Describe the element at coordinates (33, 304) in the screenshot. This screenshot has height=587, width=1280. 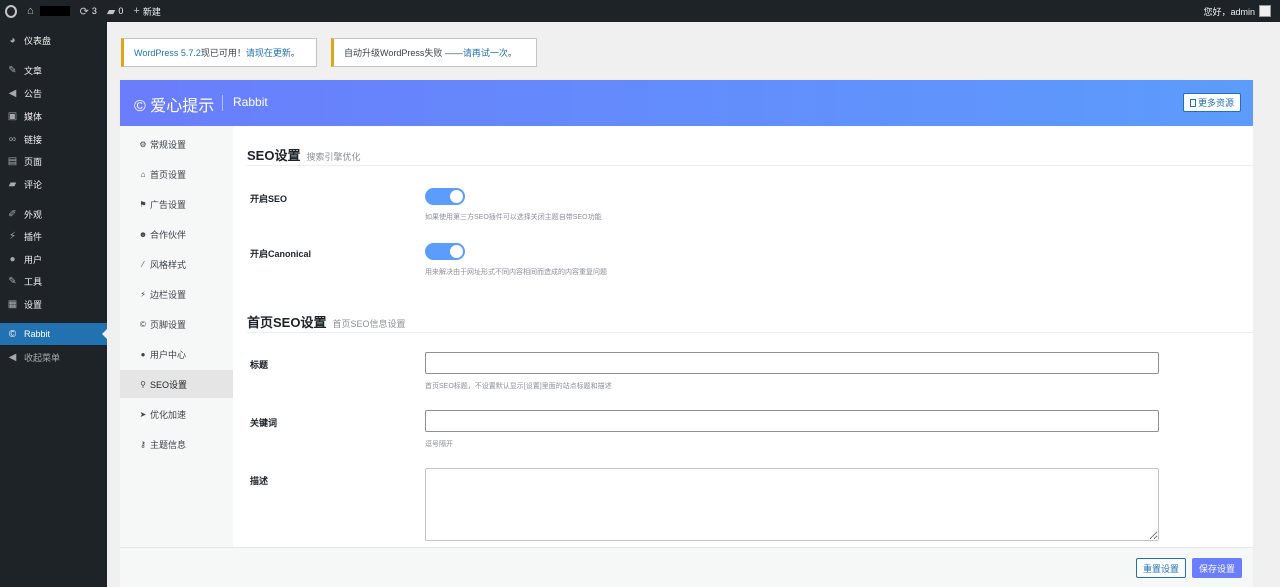
I see `sidebar-item-label: 设置` at that location.